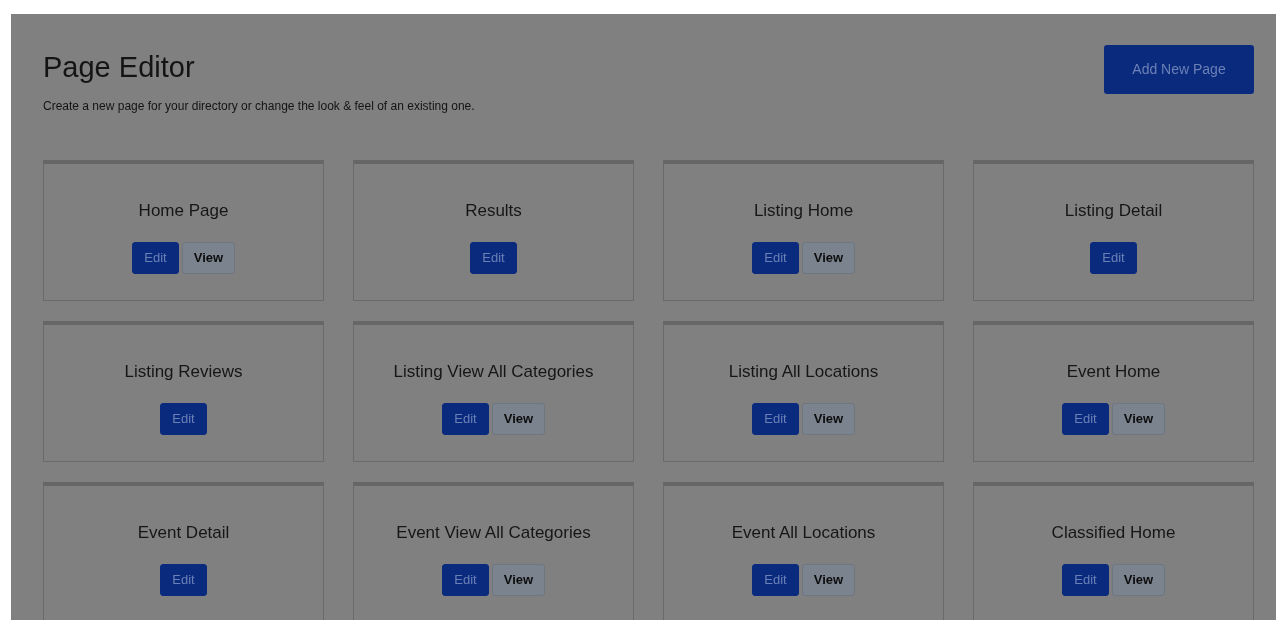 The image size is (1276, 620). I want to click on page-card-title: Results, so click(493, 211).